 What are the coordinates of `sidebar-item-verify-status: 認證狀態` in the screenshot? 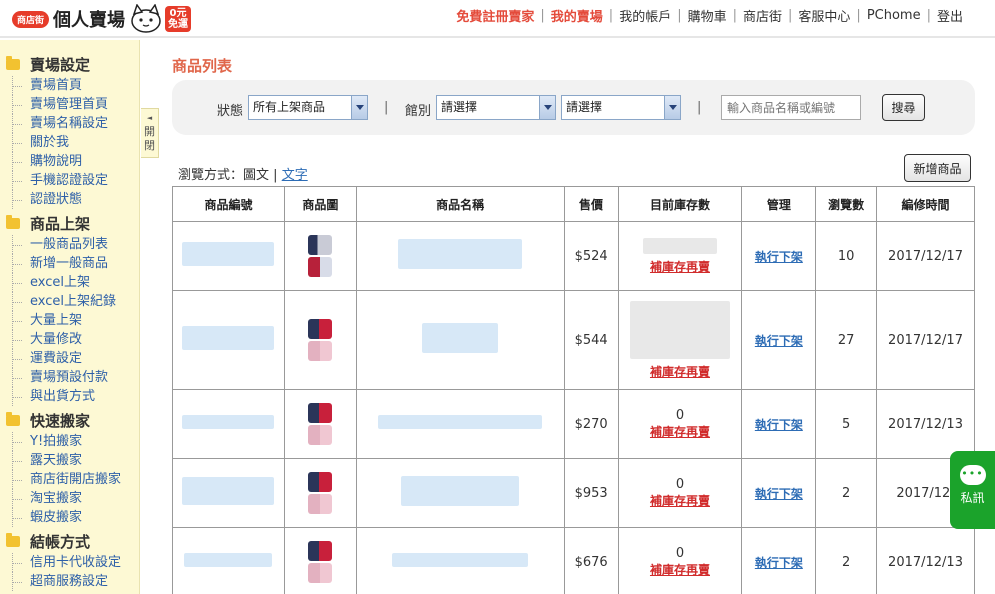 It's located at (69, 199).